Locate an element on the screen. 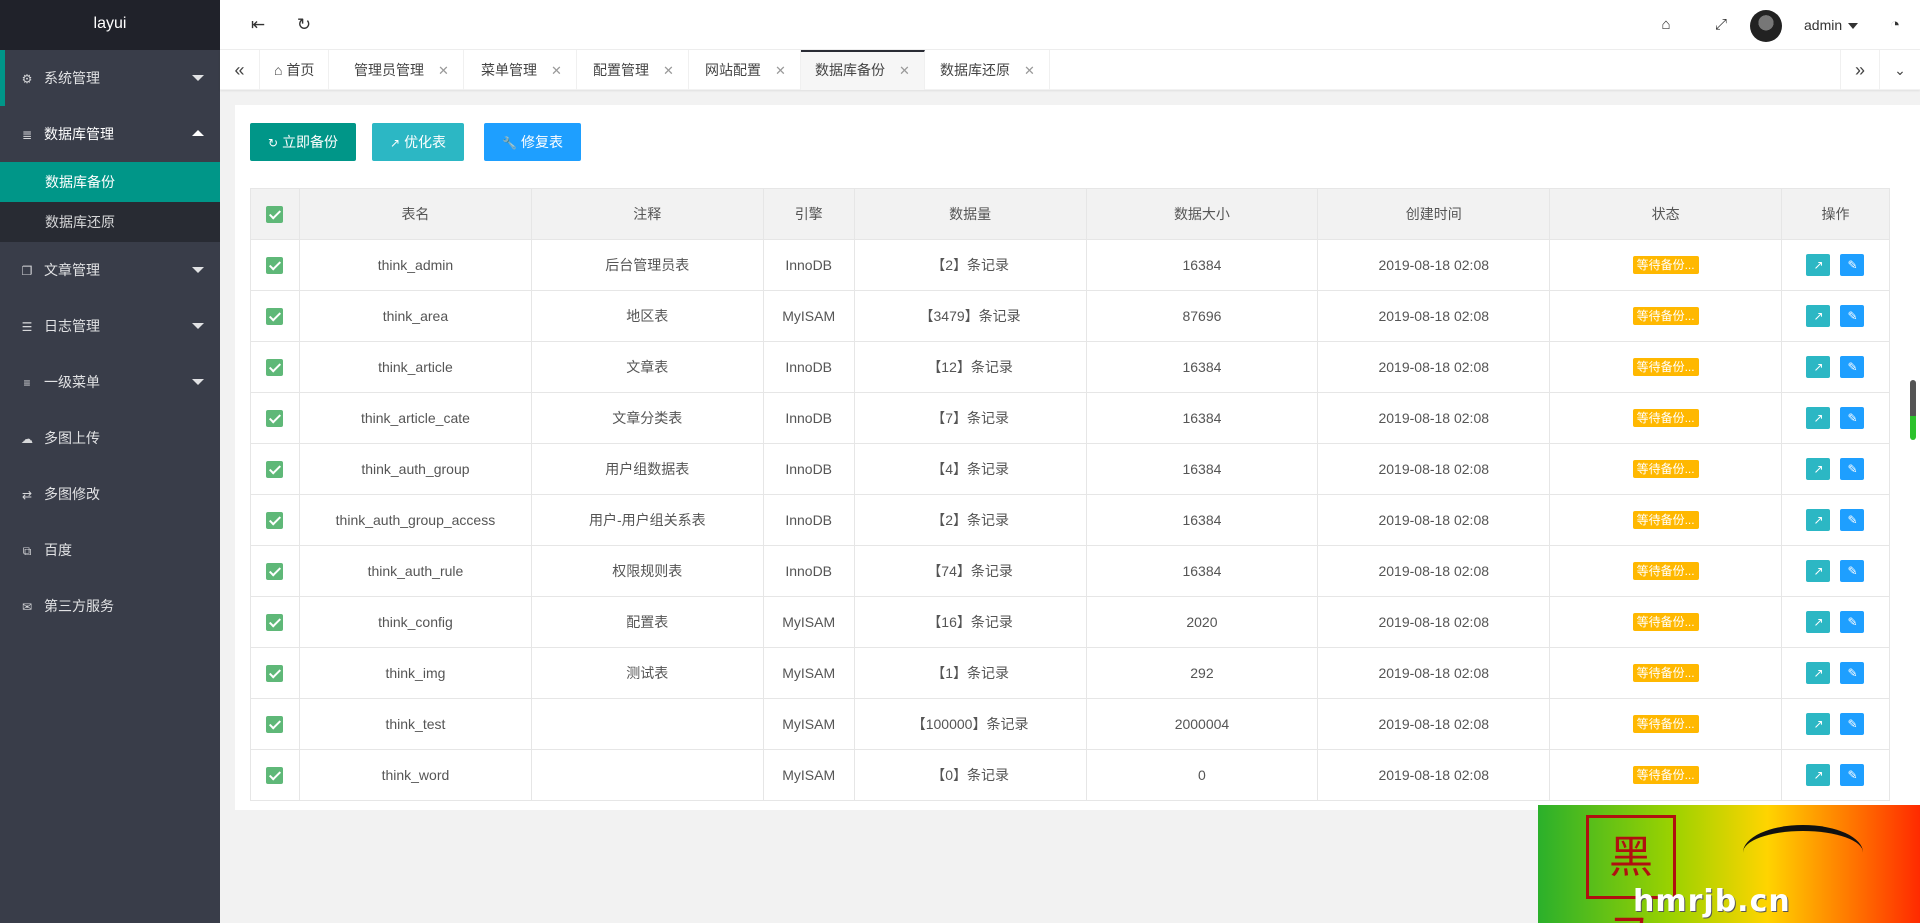  cell-engine: InnoDB is located at coordinates (808, 418).